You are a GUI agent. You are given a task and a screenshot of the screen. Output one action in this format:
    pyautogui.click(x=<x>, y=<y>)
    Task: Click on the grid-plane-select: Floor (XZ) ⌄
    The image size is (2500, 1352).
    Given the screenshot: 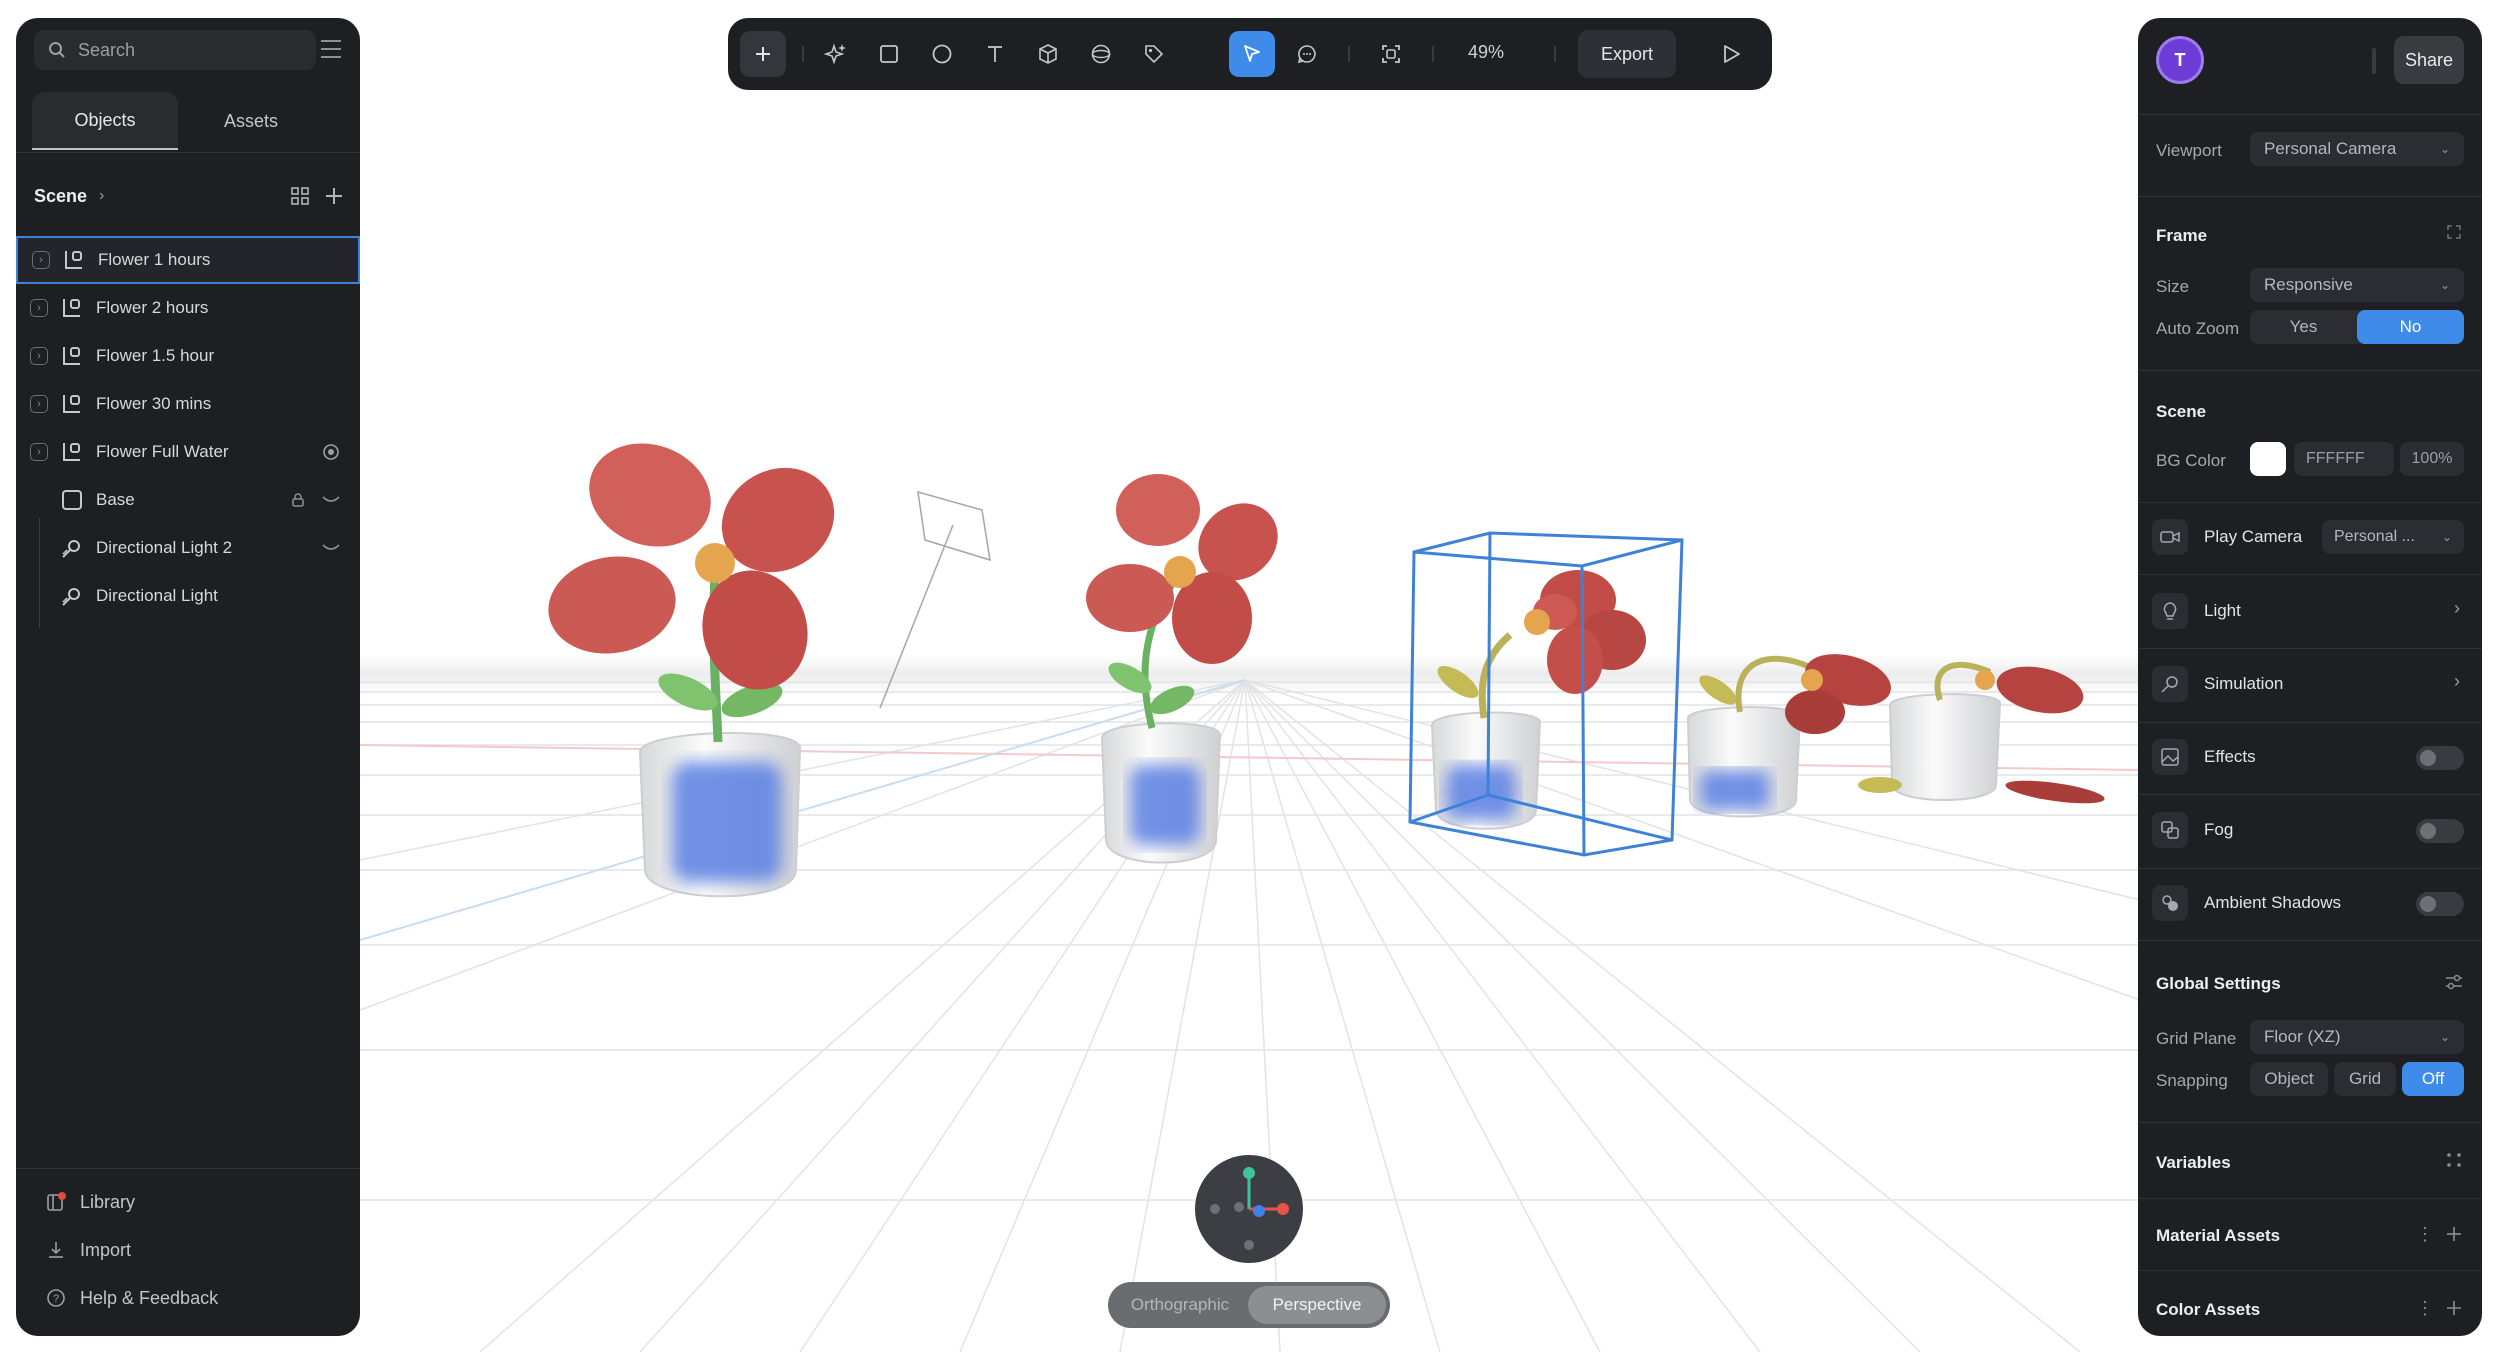 What is the action you would take?
    pyautogui.click(x=2357, y=1037)
    